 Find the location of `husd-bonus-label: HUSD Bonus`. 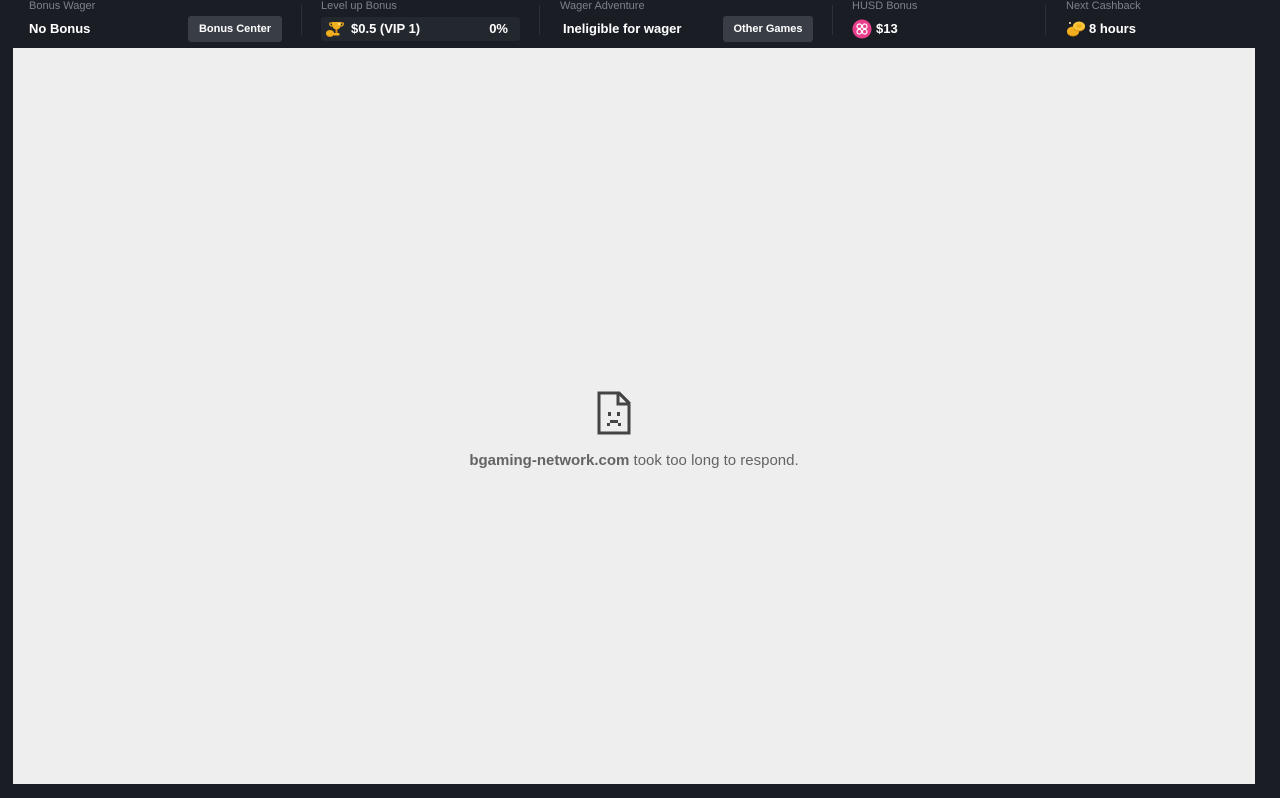

husd-bonus-label: HUSD Bonus is located at coordinates (885, 6).